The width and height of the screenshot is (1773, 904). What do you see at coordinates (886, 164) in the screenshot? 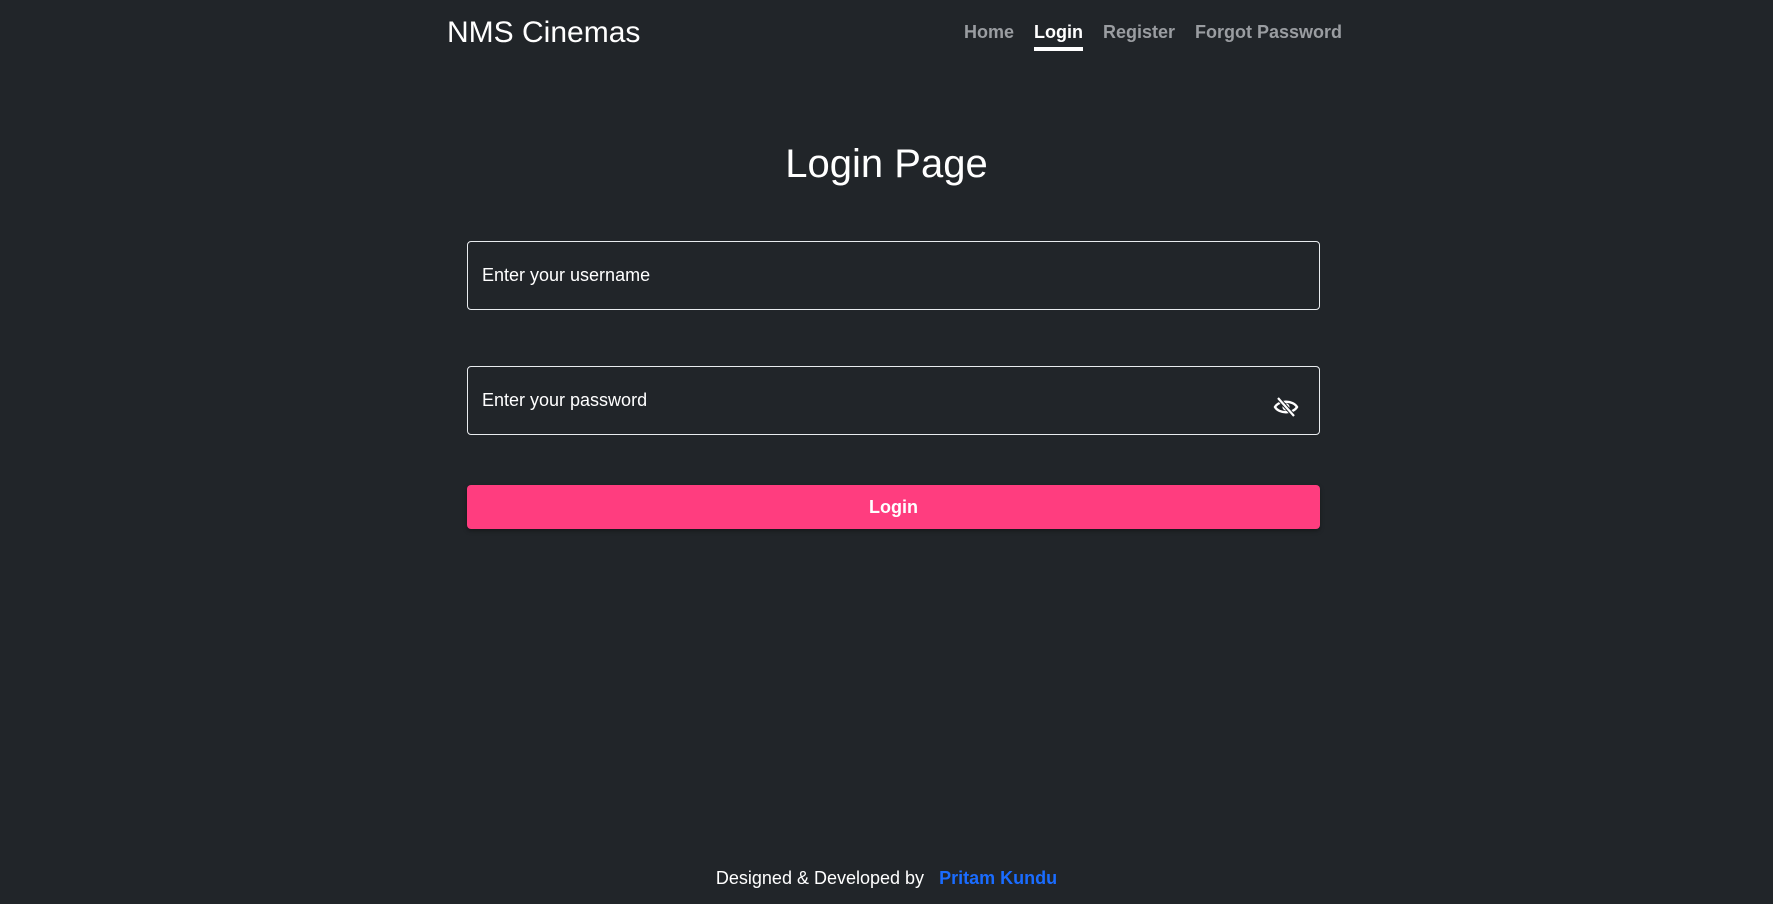
I see `page-title: Login Page` at bounding box center [886, 164].